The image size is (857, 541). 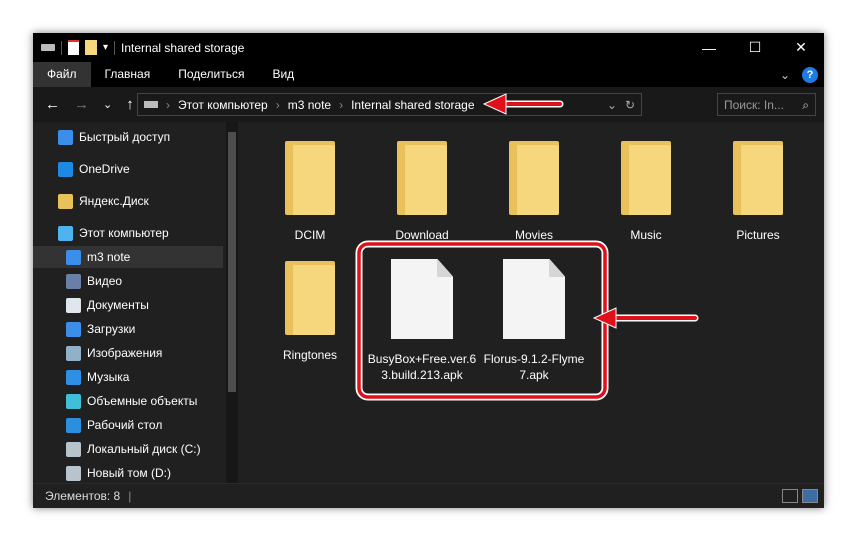 I want to click on sidebar-item-label: Этот компьютер, so click(x=124, y=233).